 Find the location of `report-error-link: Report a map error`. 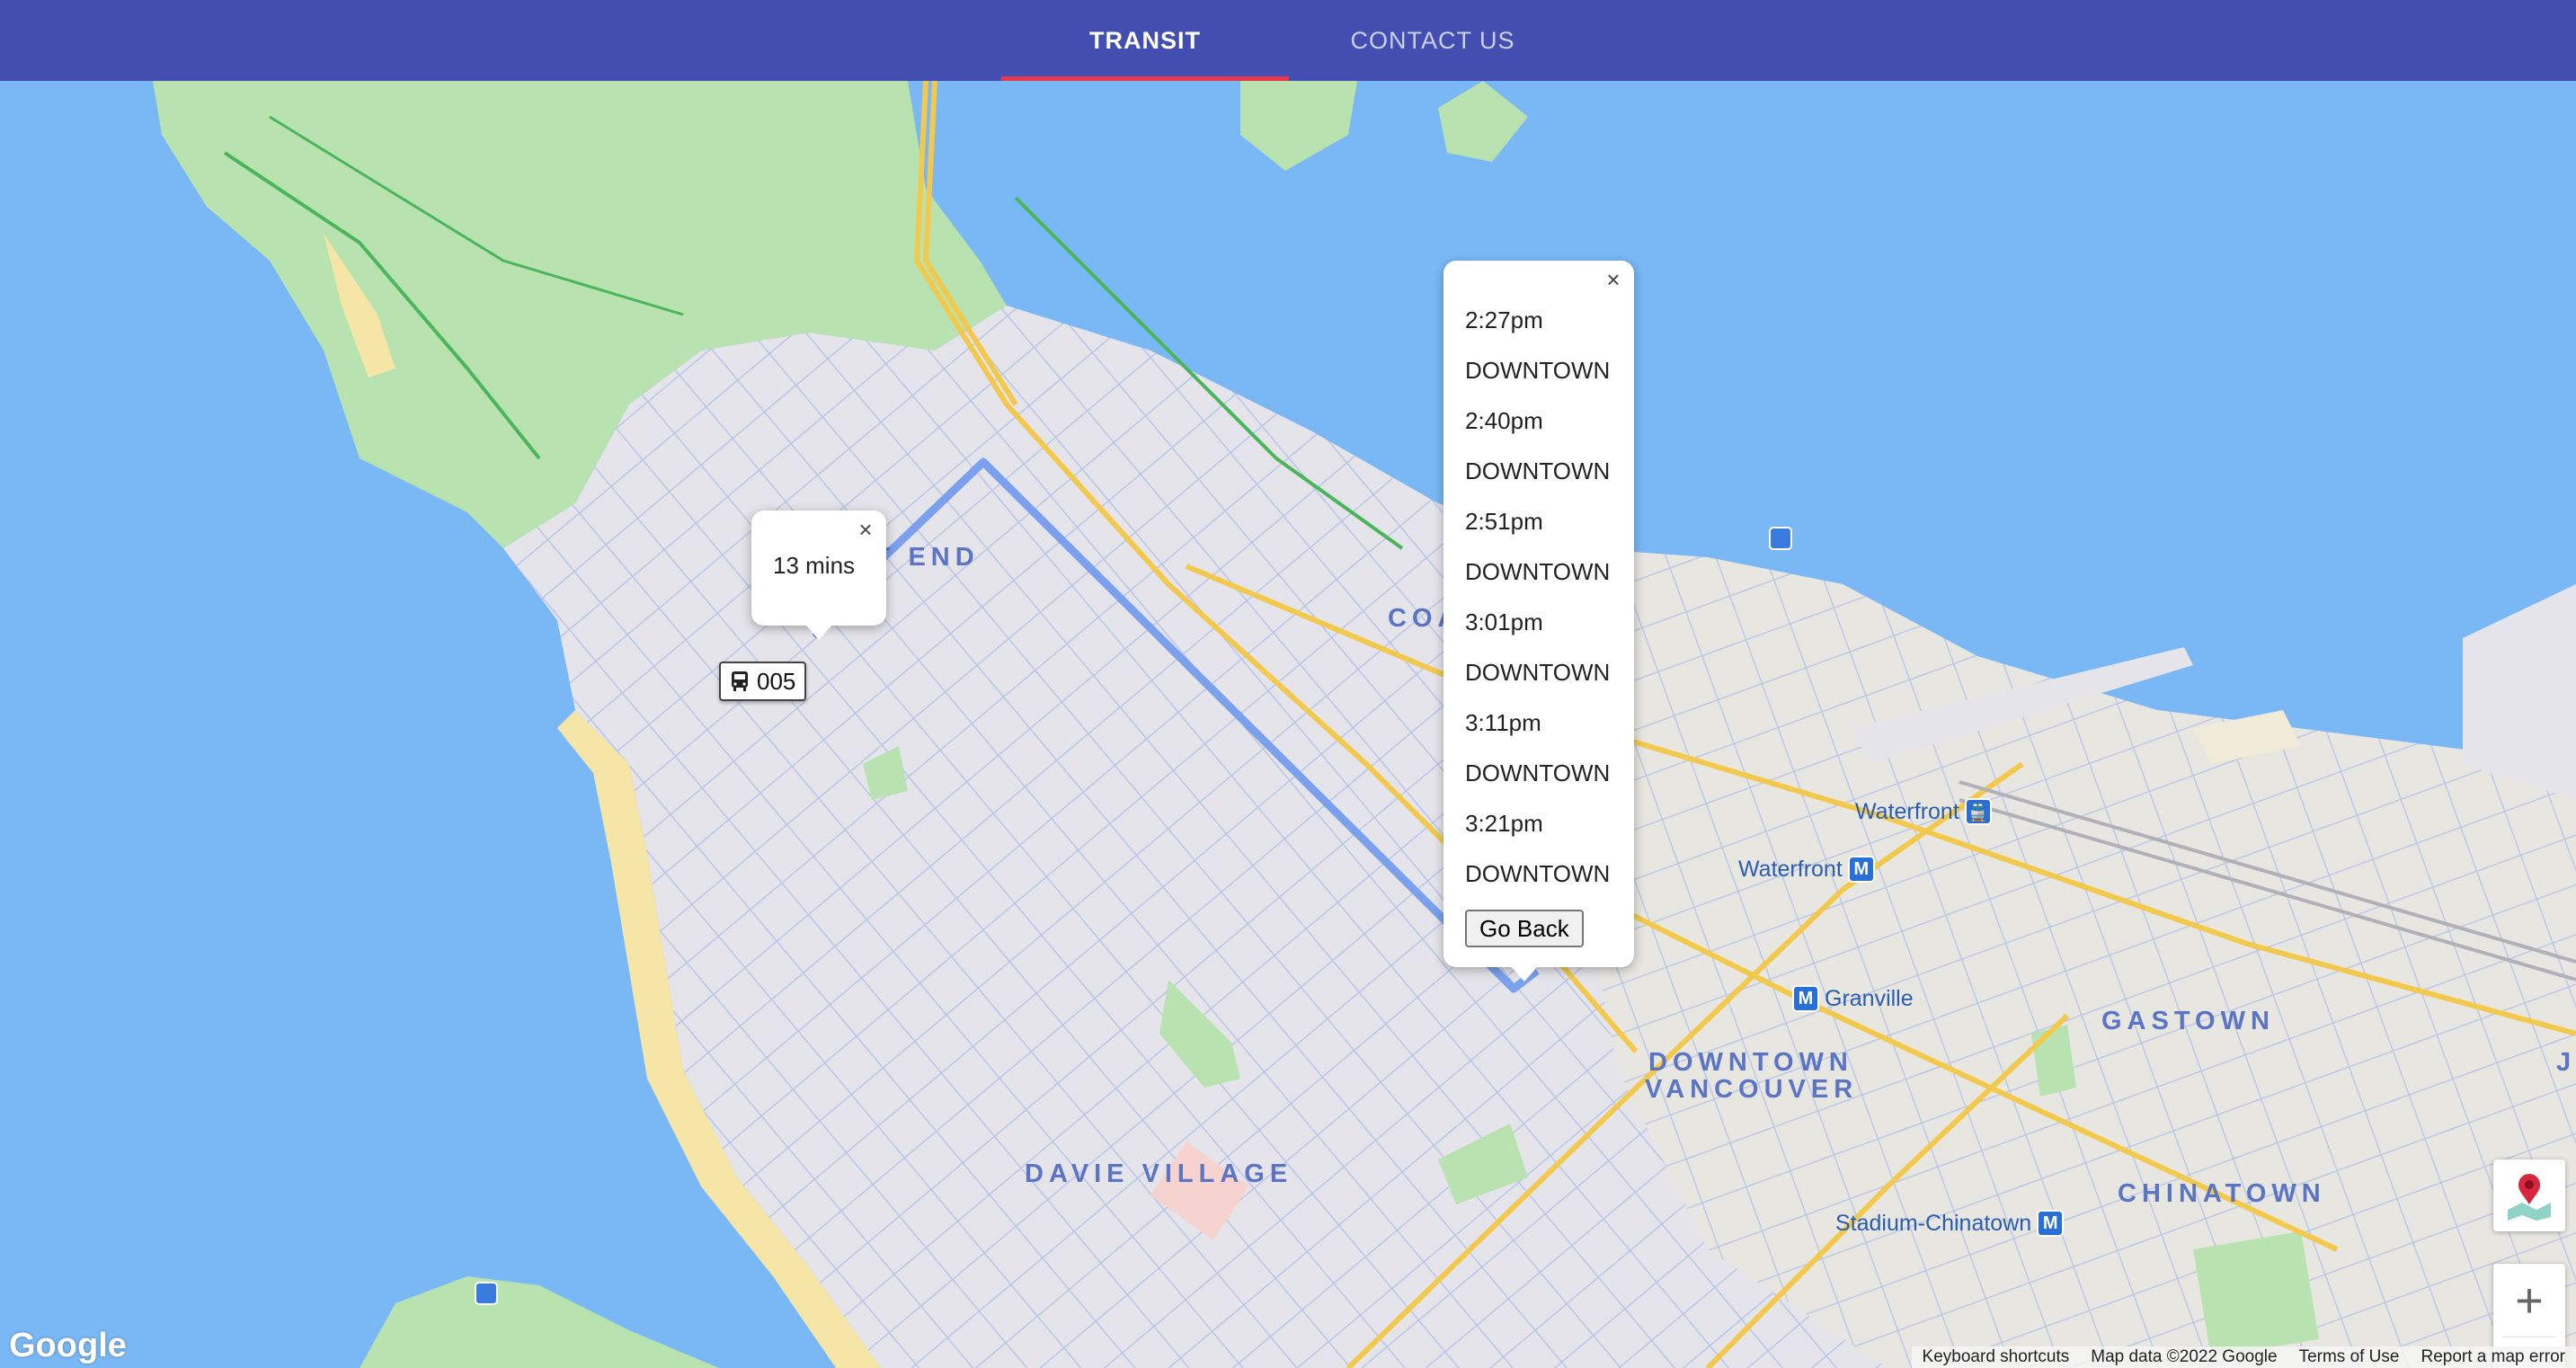

report-error-link: Report a map error is located at coordinates (2493, 1357).